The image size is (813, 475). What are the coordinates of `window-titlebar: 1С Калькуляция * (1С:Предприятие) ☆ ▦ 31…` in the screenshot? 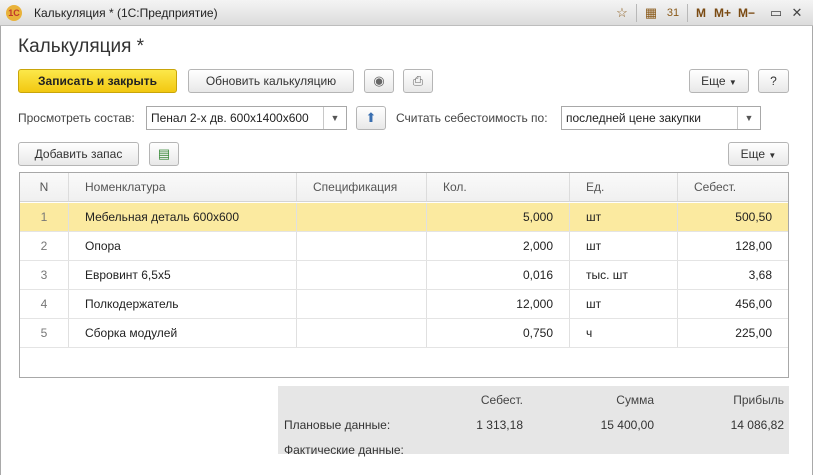 It's located at (406, 13).